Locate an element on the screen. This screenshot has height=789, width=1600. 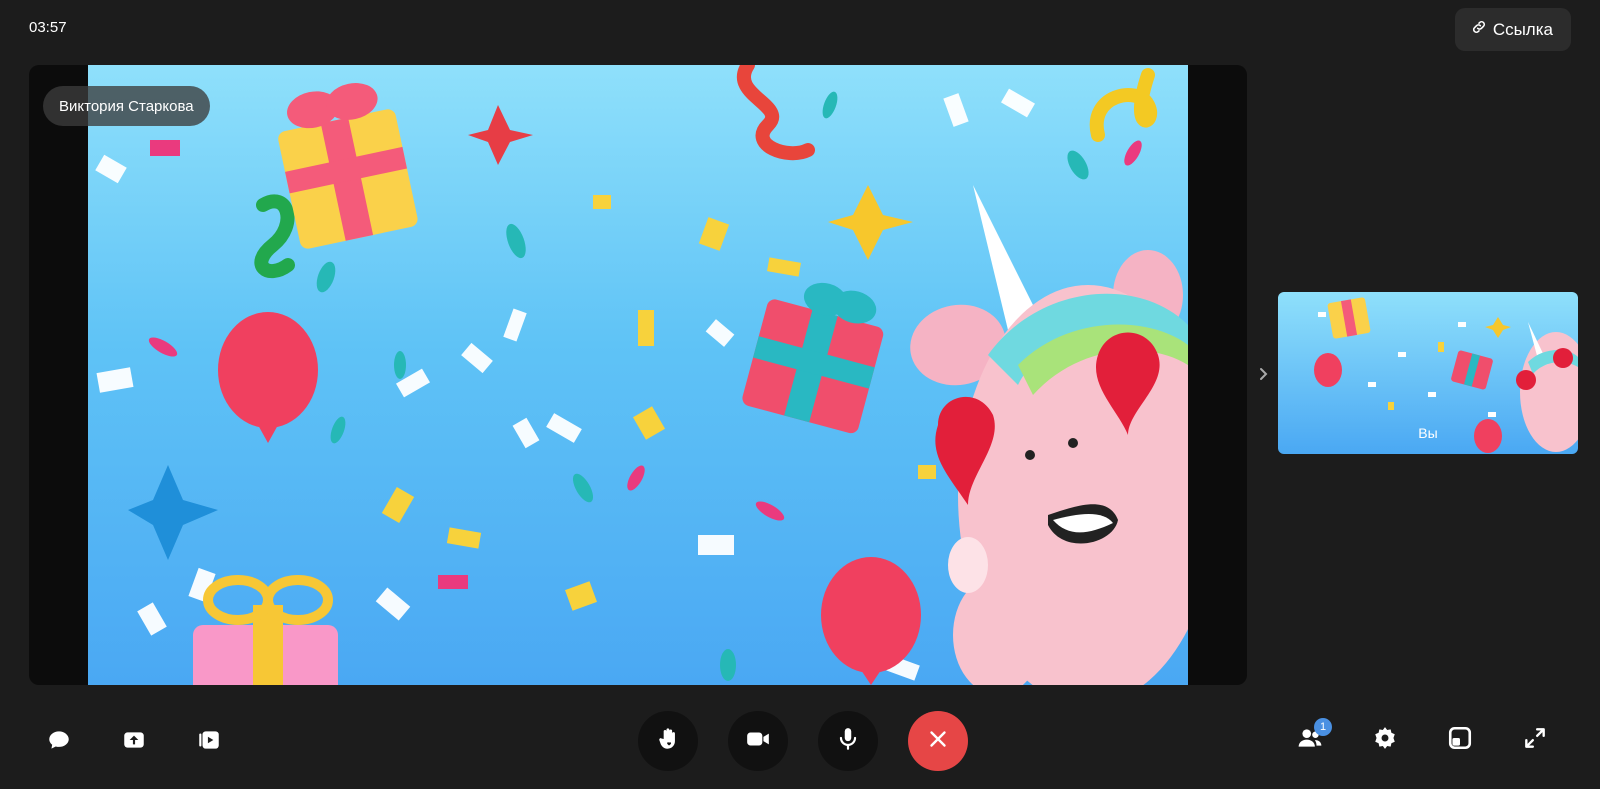
chevron-right-icon is located at coordinates (1264, 374).